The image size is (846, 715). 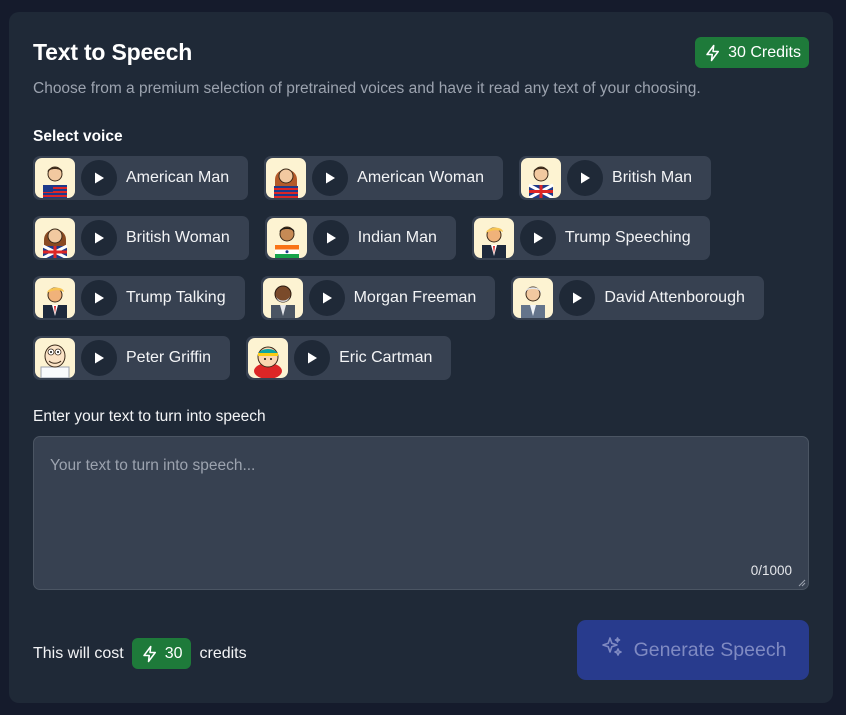 What do you see at coordinates (771, 570) in the screenshot?
I see `character-counter: 0/1000` at bounding box center [771, 570].